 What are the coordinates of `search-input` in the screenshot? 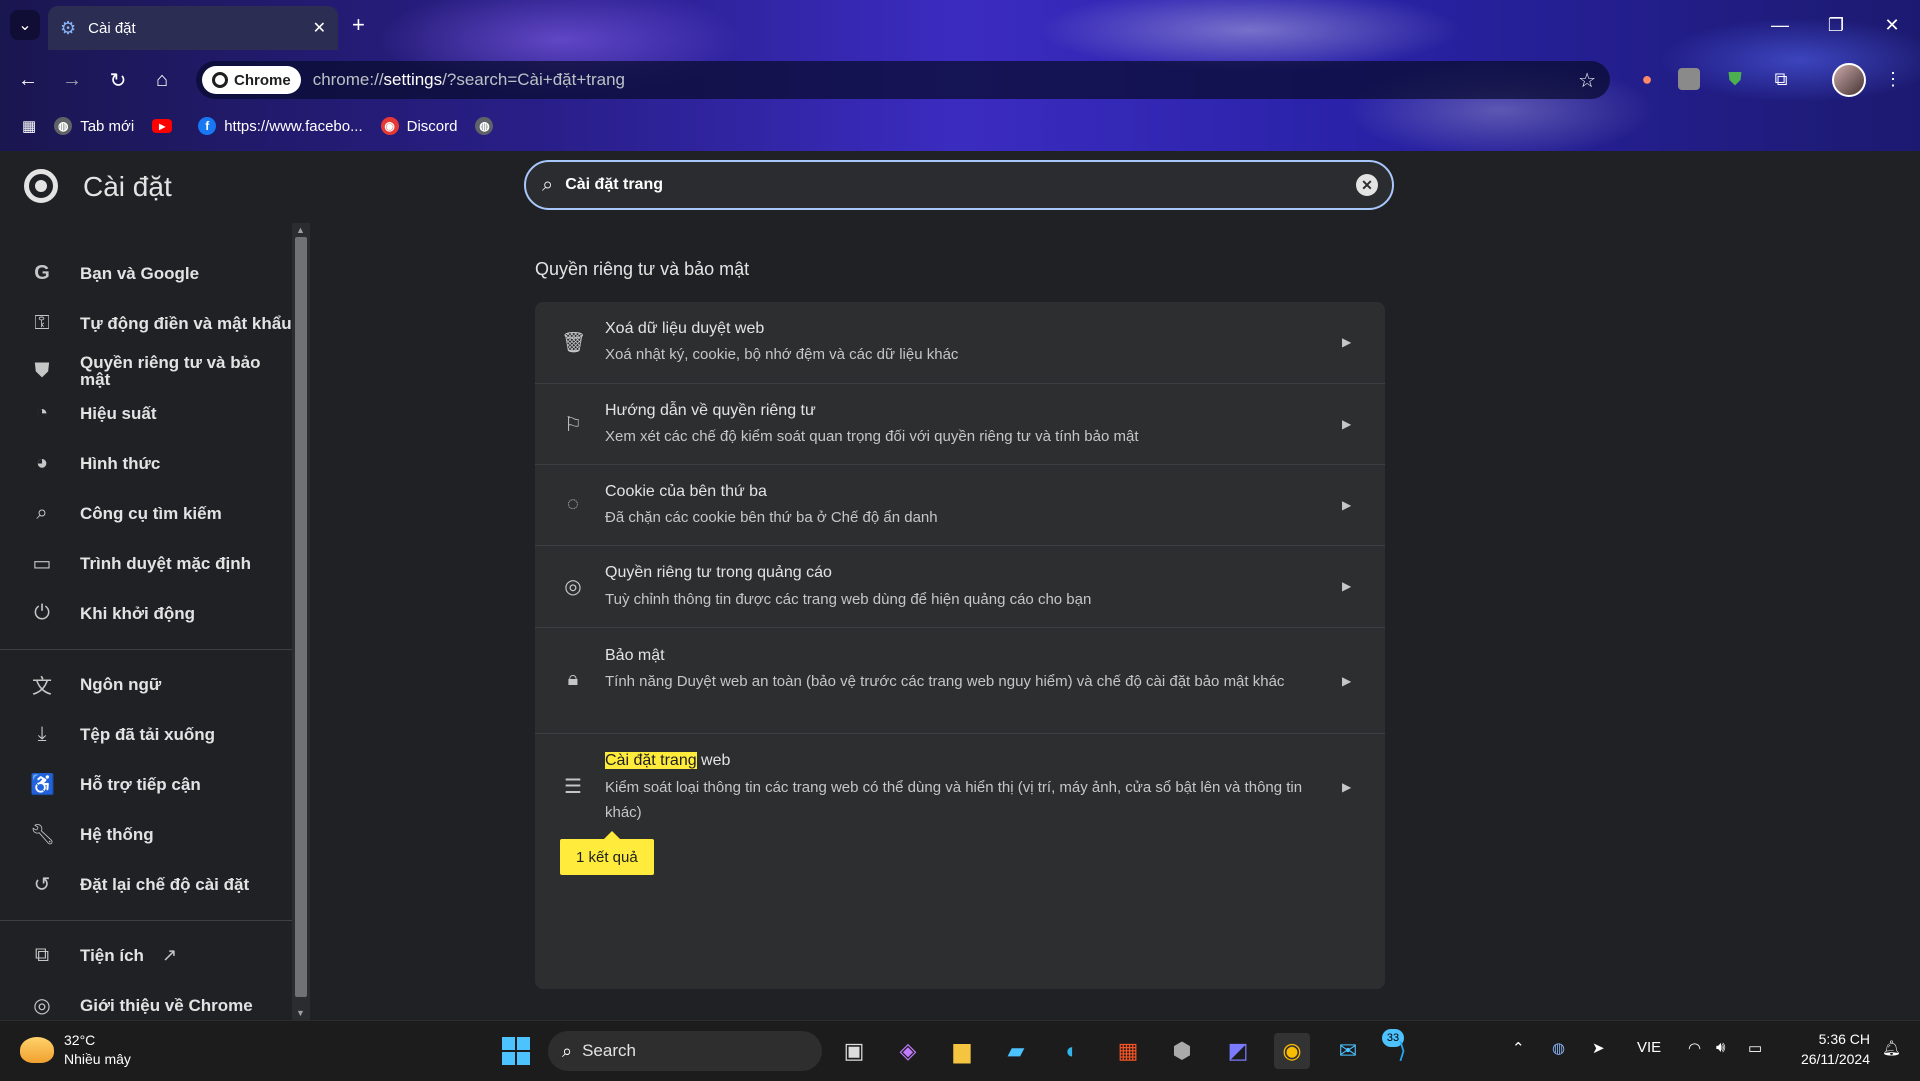 It's located at (959, 185).